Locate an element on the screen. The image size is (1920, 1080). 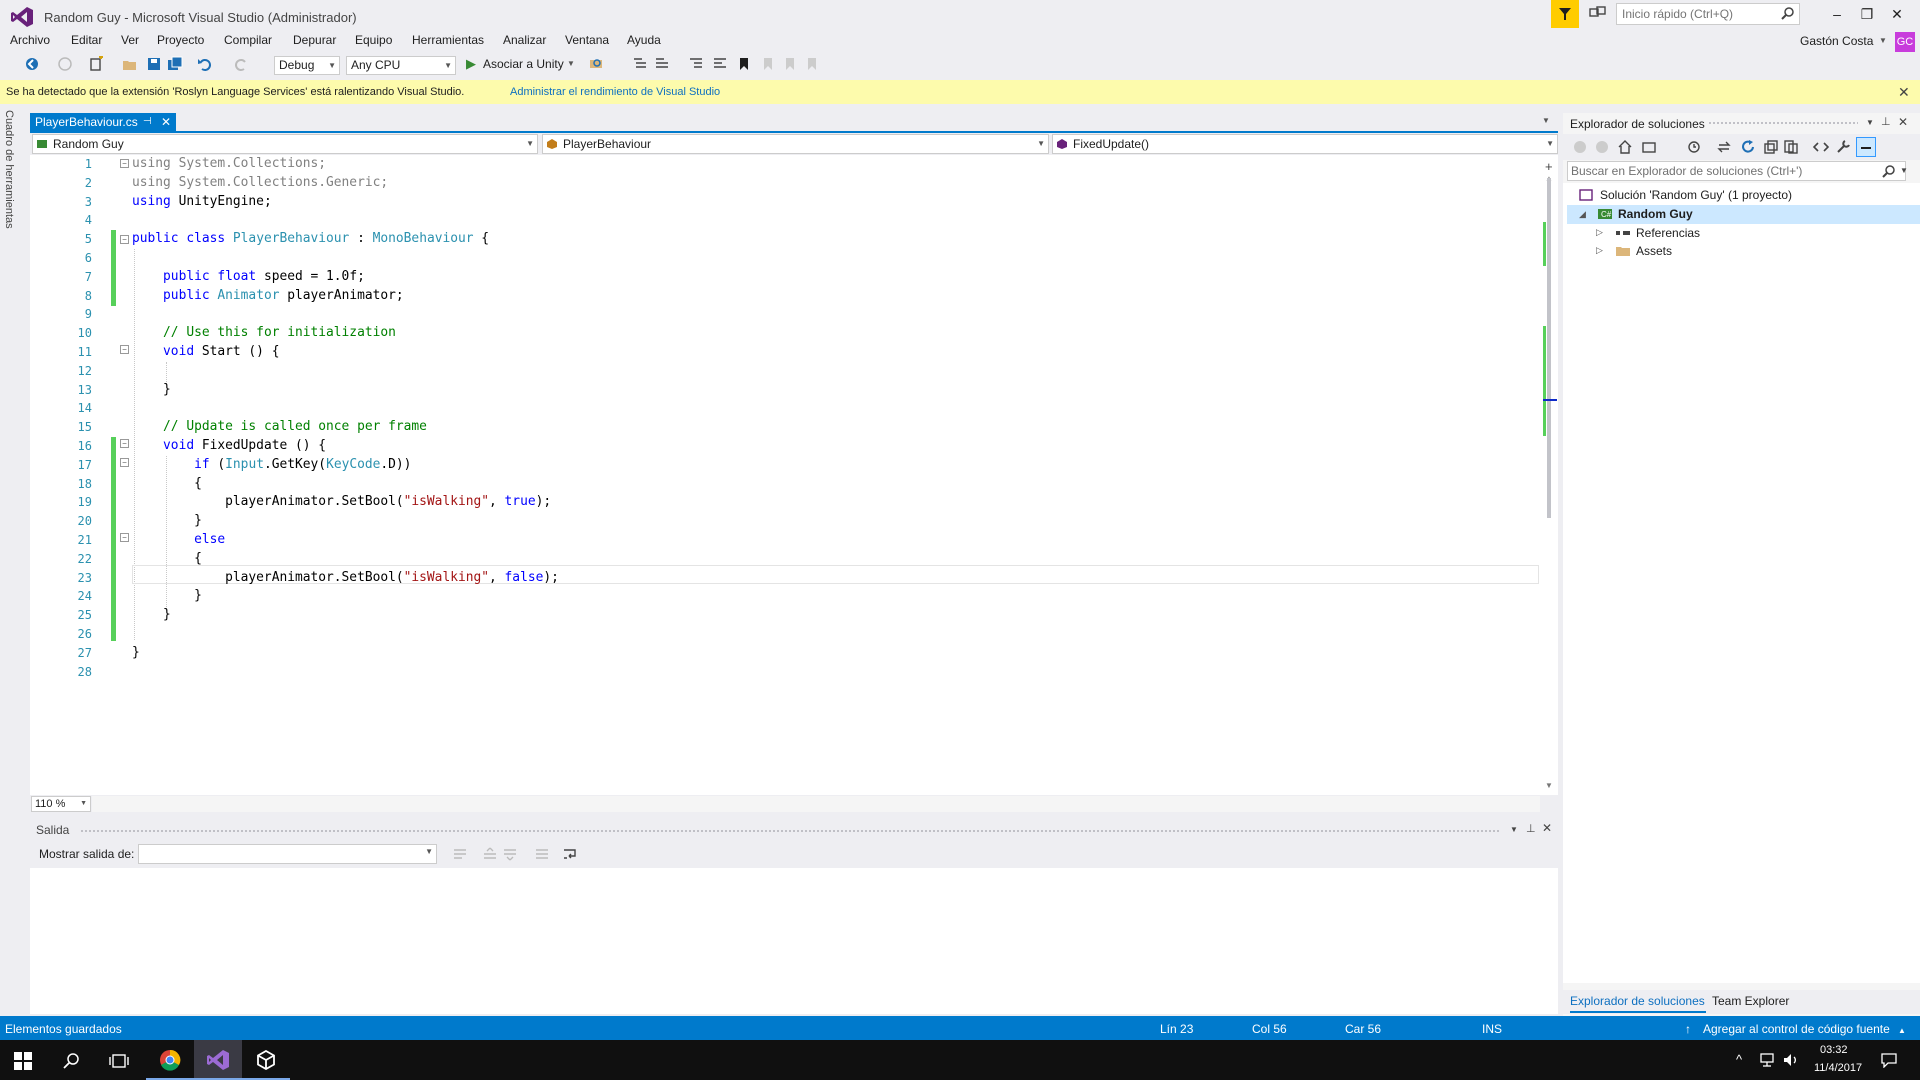
action-center-icon is located at coordinates (1889, 1060).